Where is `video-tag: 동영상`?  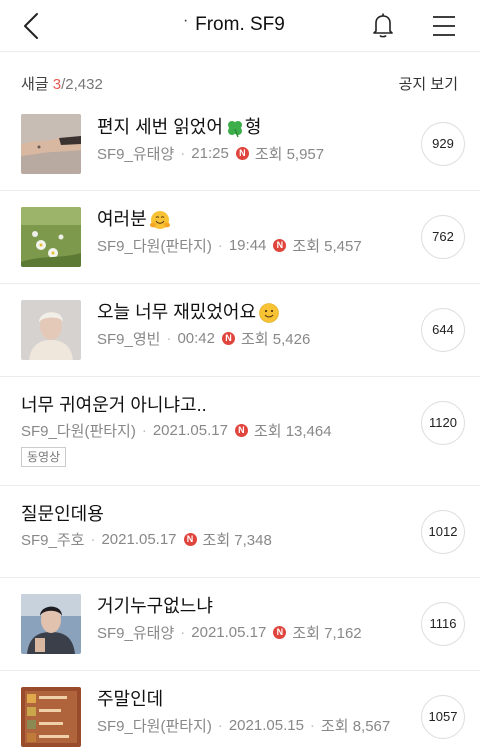 video-tag: 동영상 is located at coordinates (44, 457).